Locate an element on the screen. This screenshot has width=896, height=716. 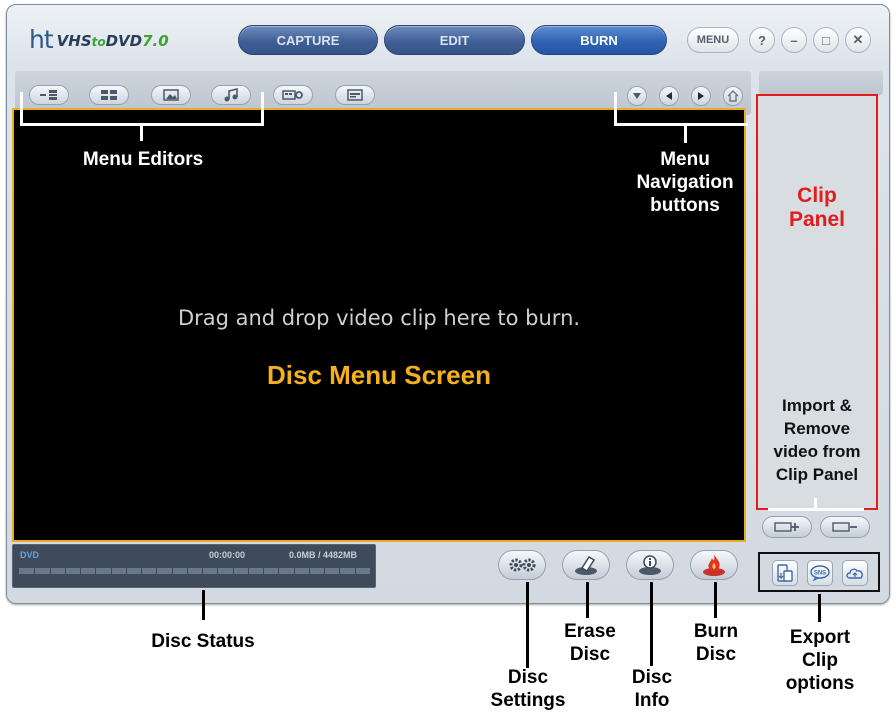
logo-mark: ht is located at coordinates (41, 39).